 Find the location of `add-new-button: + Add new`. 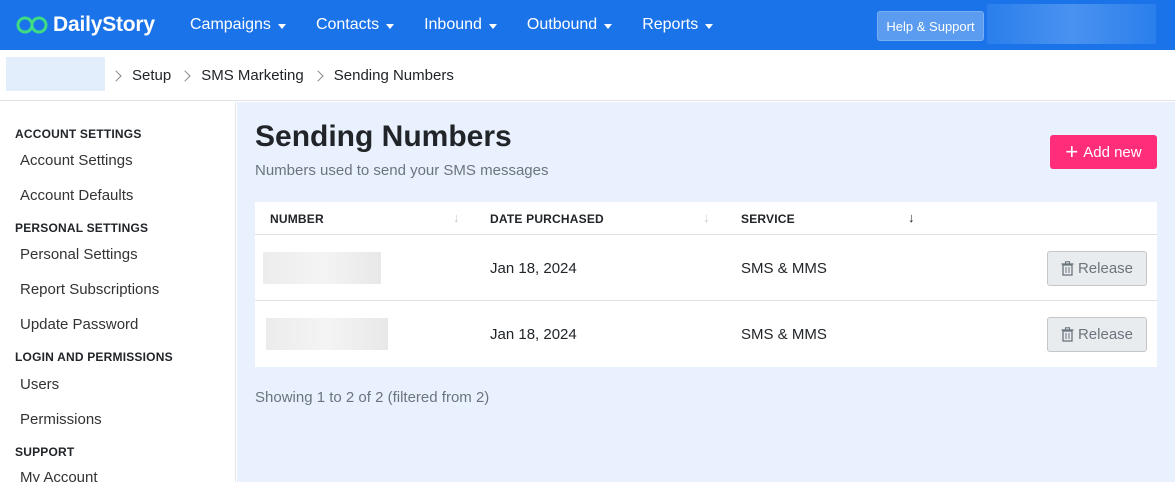

add-new-button: + Add new is located at coordinates (1103, 152).